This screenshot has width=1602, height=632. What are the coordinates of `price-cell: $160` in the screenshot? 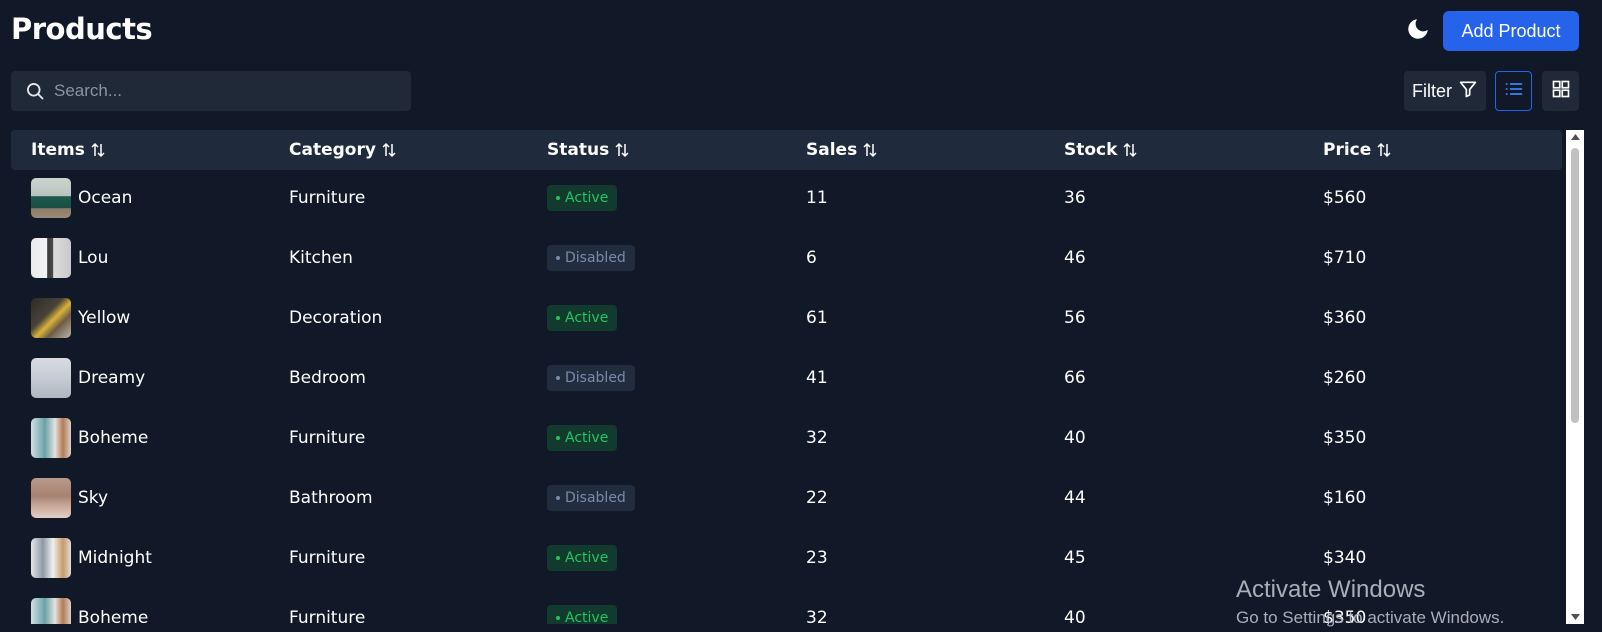 It's located at (1345, 498).